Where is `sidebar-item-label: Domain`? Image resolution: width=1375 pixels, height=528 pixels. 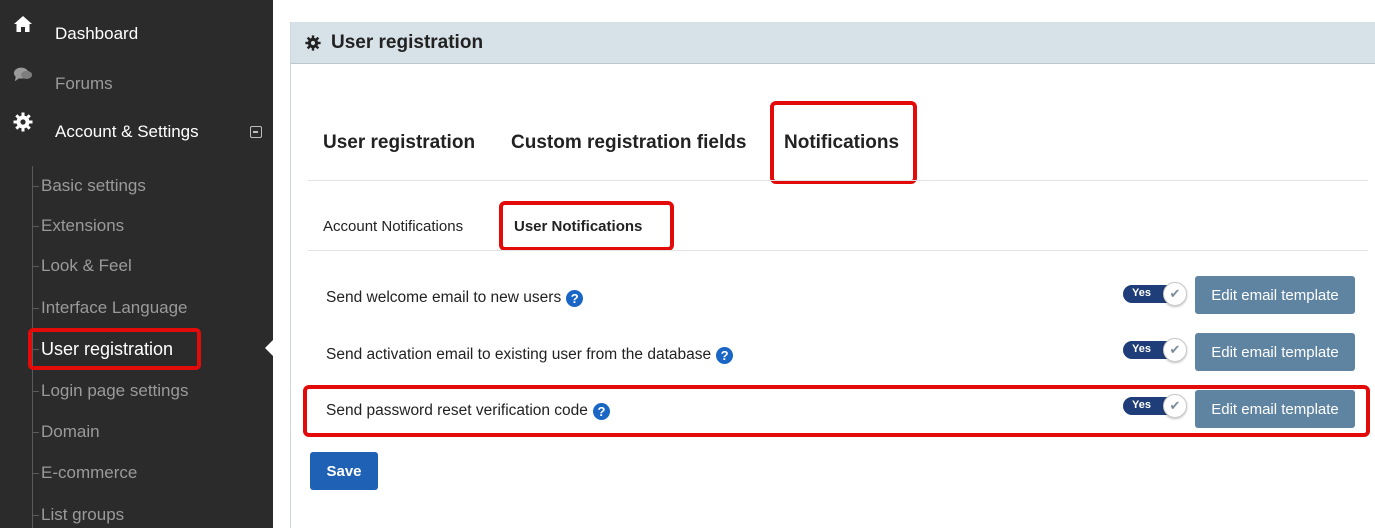 sidebar-item-label: Domain is located at coordinates (70, 431).